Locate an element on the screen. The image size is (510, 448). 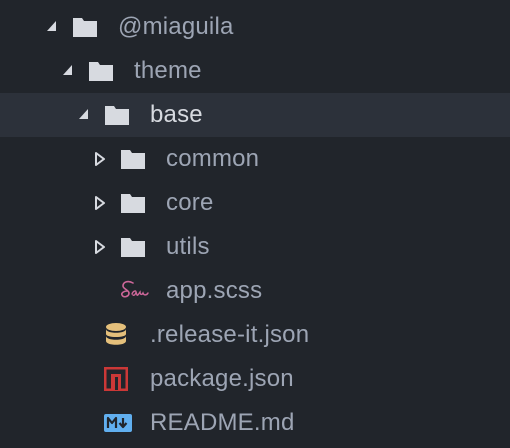
tree-item-theme: theme is located at coordinates (255, 71).